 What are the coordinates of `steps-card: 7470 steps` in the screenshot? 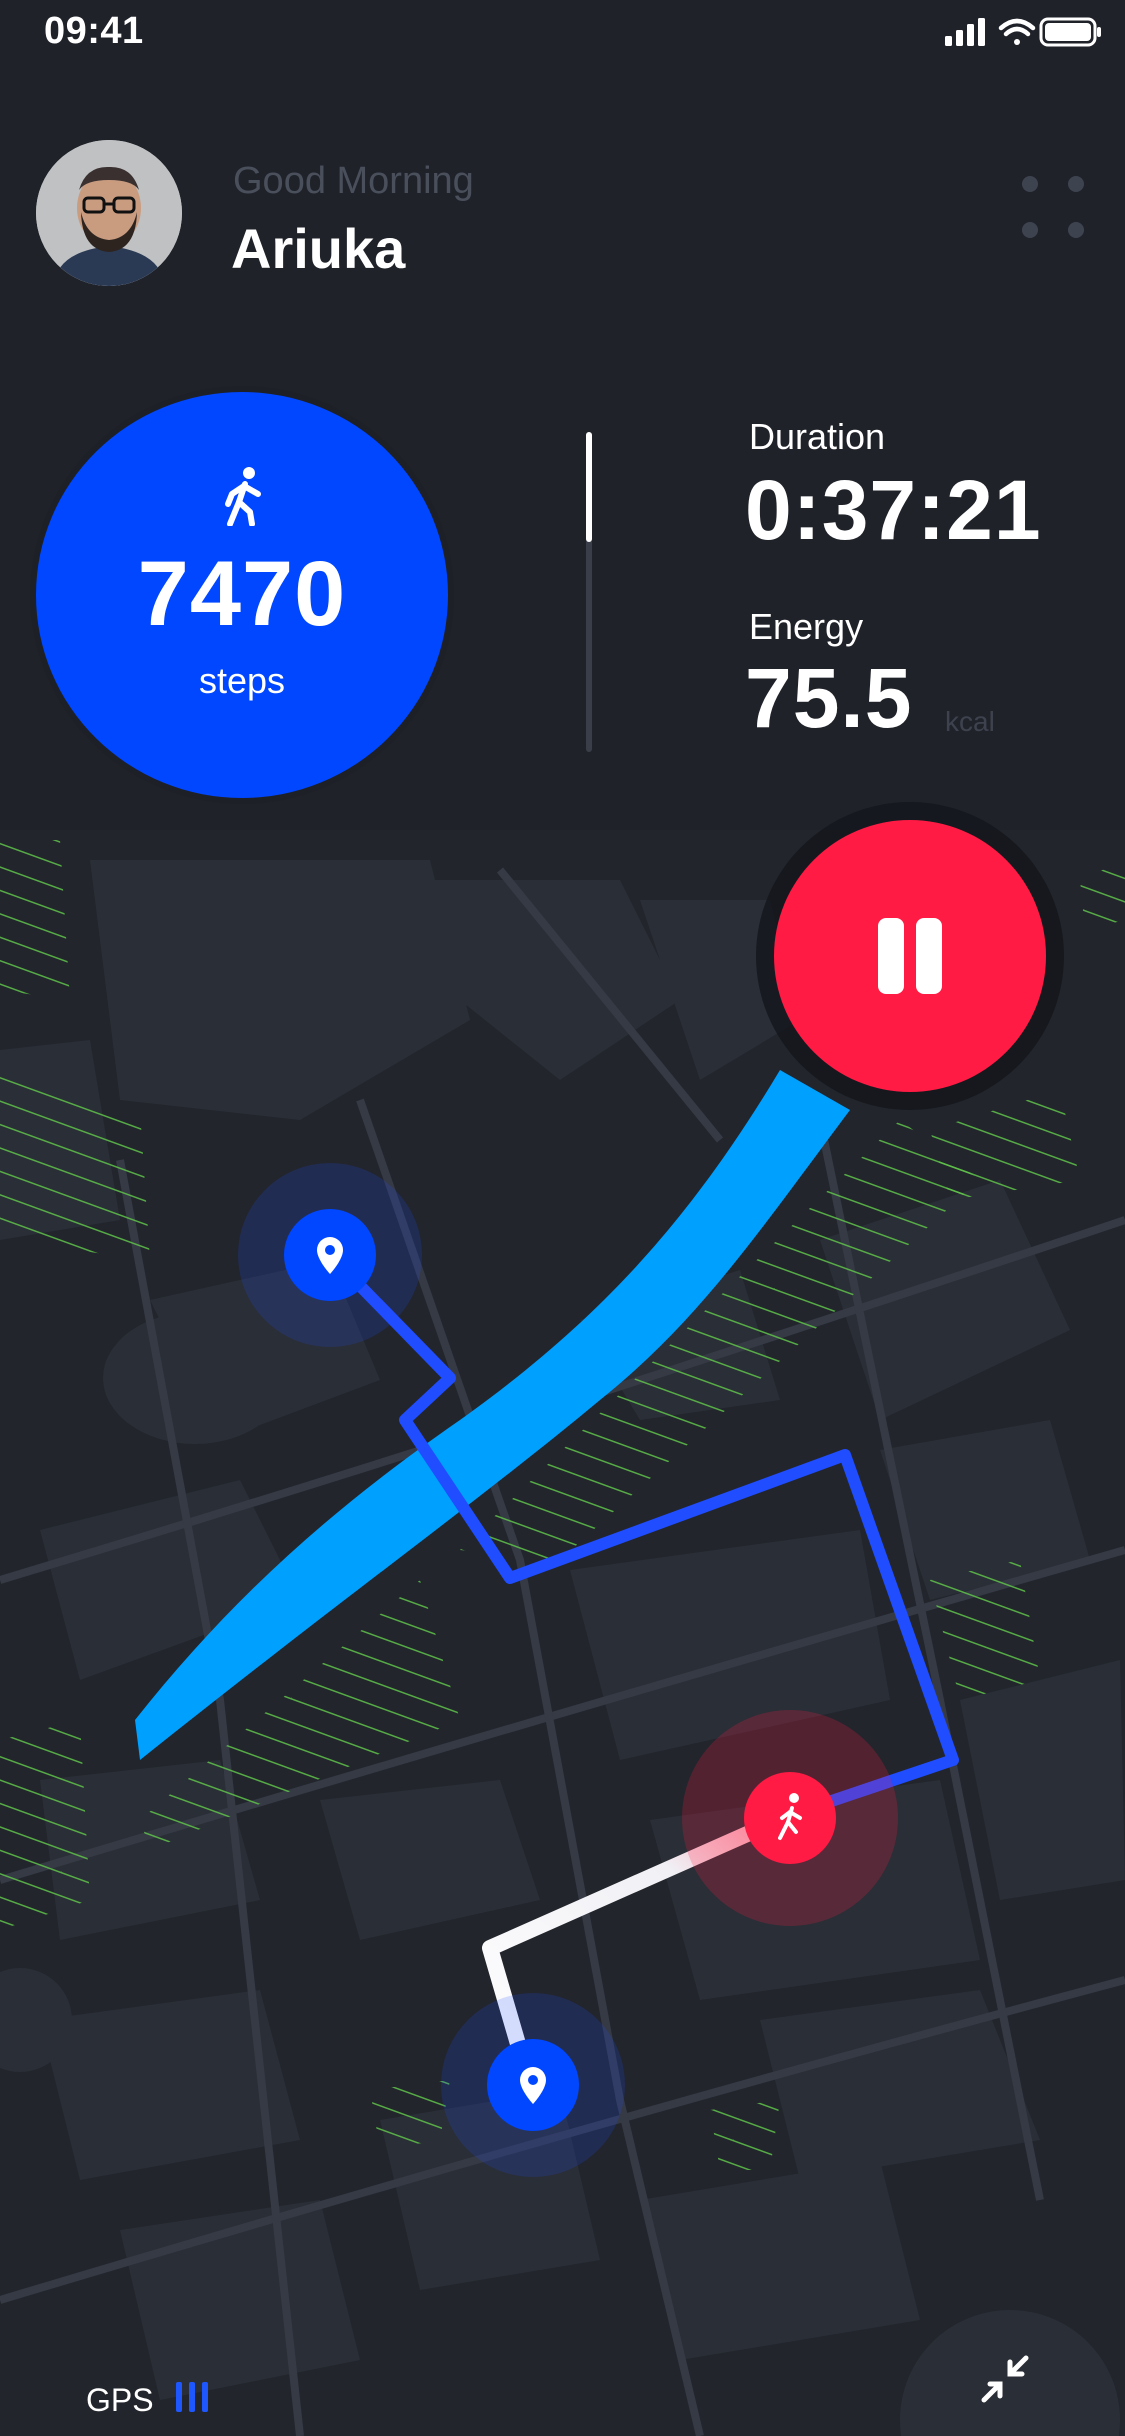 It's located at (242, 595).